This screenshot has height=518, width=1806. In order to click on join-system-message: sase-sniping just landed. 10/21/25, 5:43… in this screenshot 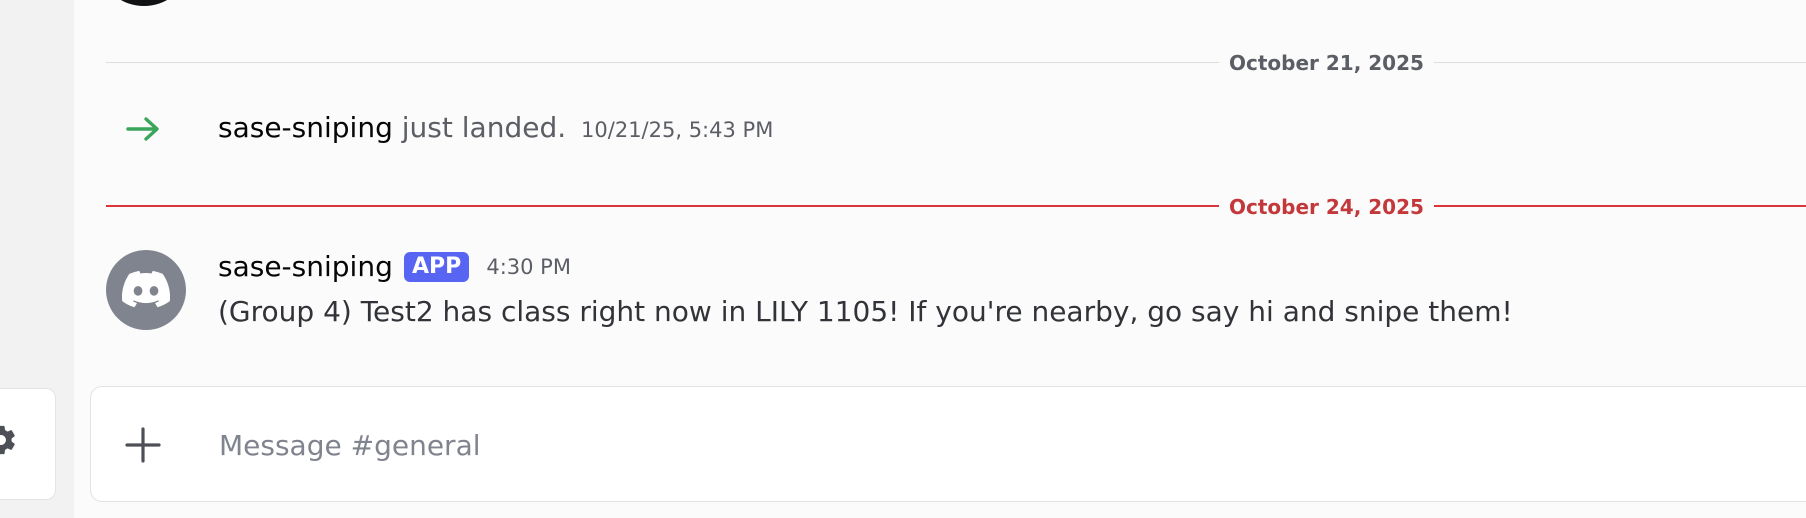, I will do `click(940, 128)`.